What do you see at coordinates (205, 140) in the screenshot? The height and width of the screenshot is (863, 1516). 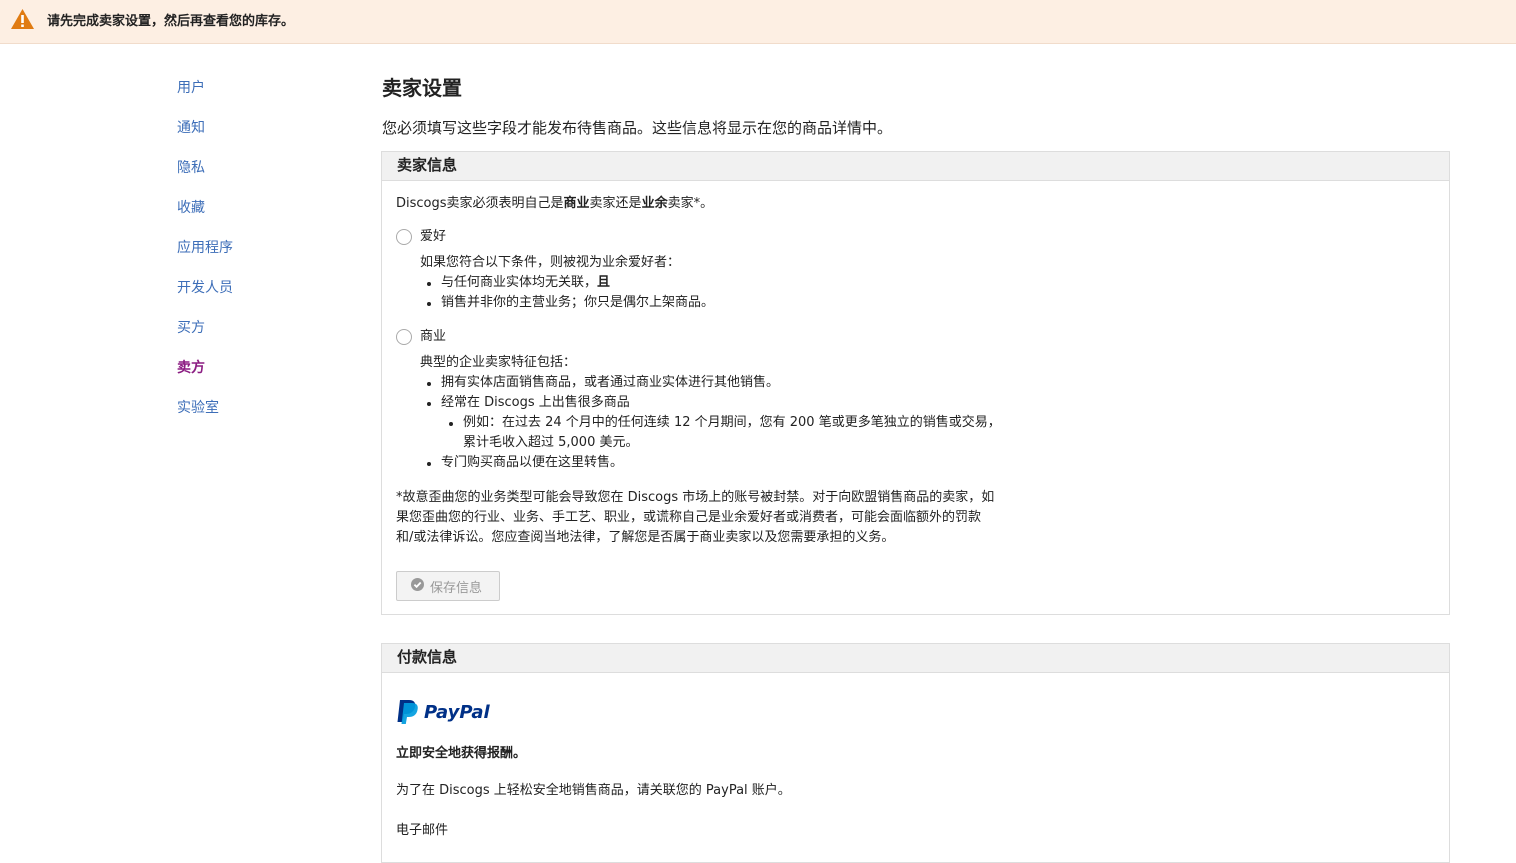 I see `sidebar-item-notifications: 通知` at bounding box center [205, 140].